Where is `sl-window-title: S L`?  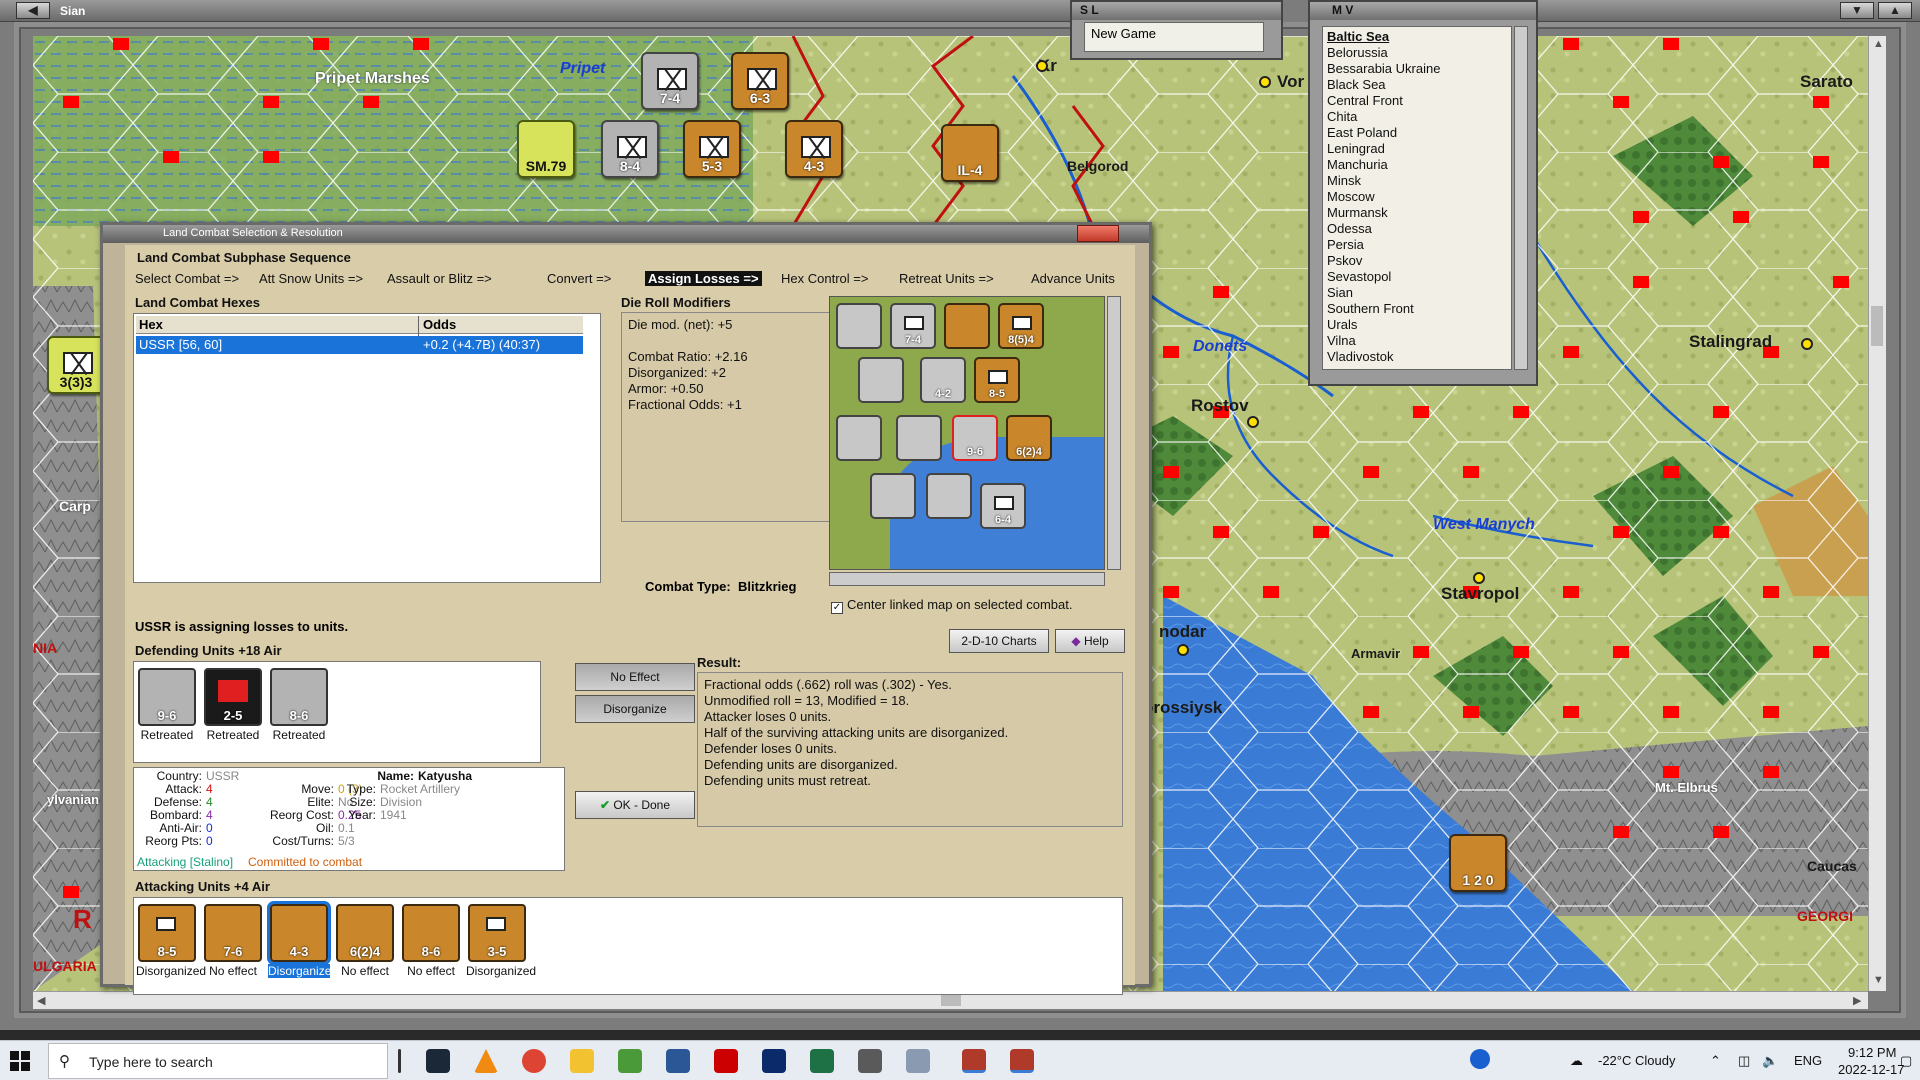
sl-window-title: S L is located at coordinates (1176, 11).